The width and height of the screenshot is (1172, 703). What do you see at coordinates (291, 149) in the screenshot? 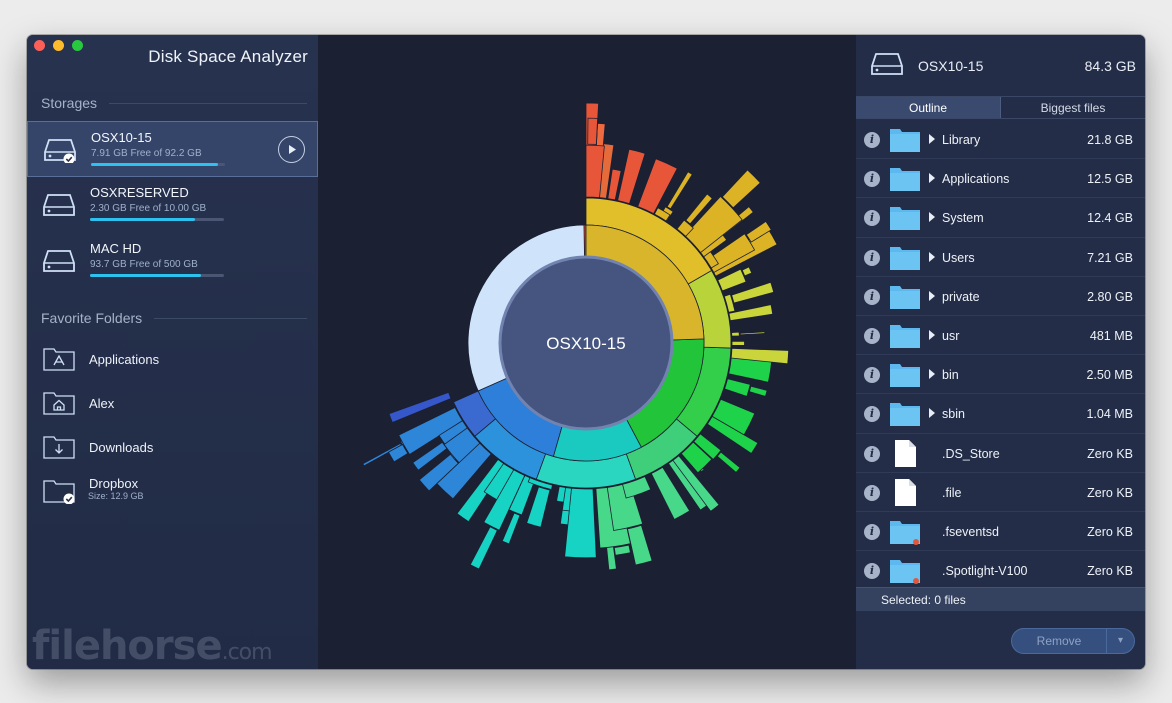
I see `scan-play-button` at bounding box center [291, 149].